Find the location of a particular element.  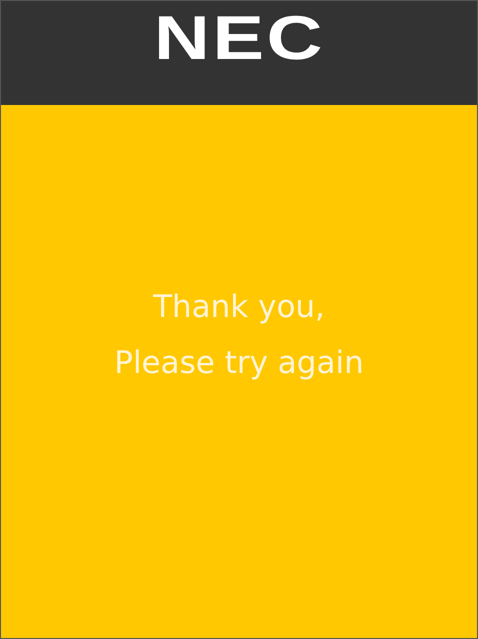

logo: NEC is located at coordinates (239, 39).